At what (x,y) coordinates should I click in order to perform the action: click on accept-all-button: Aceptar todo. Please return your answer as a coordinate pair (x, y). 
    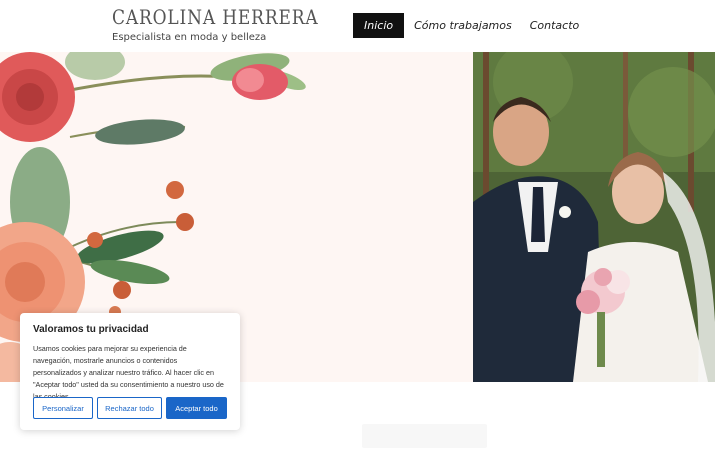
    Looking at the image, I should click on (196, 408).